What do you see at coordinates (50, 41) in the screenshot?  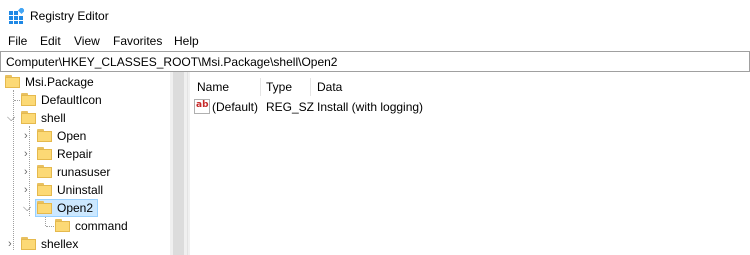 I see `menu-edit: Edit` at bounding box center [50, 41].